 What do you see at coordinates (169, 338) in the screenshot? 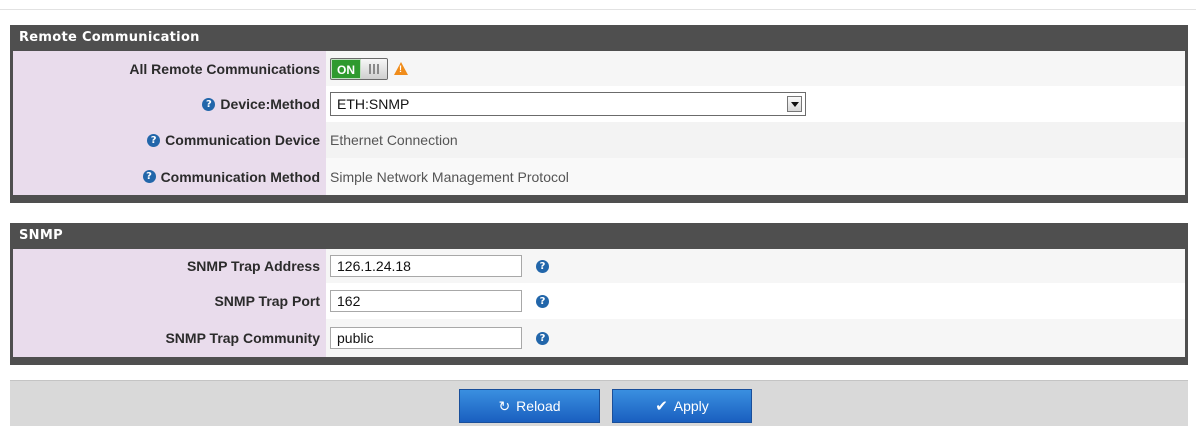
I see `trap-community-label: SNMP Trap Community` at bounding box center [169, 338].